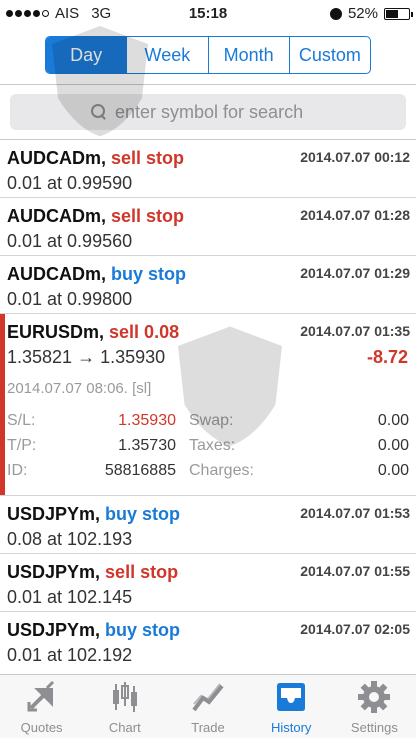 Image resolution: width=416 pixels, height=738 pixels. I want to click on order-detail: 0.01 at 0.99800, so click(70, 299).